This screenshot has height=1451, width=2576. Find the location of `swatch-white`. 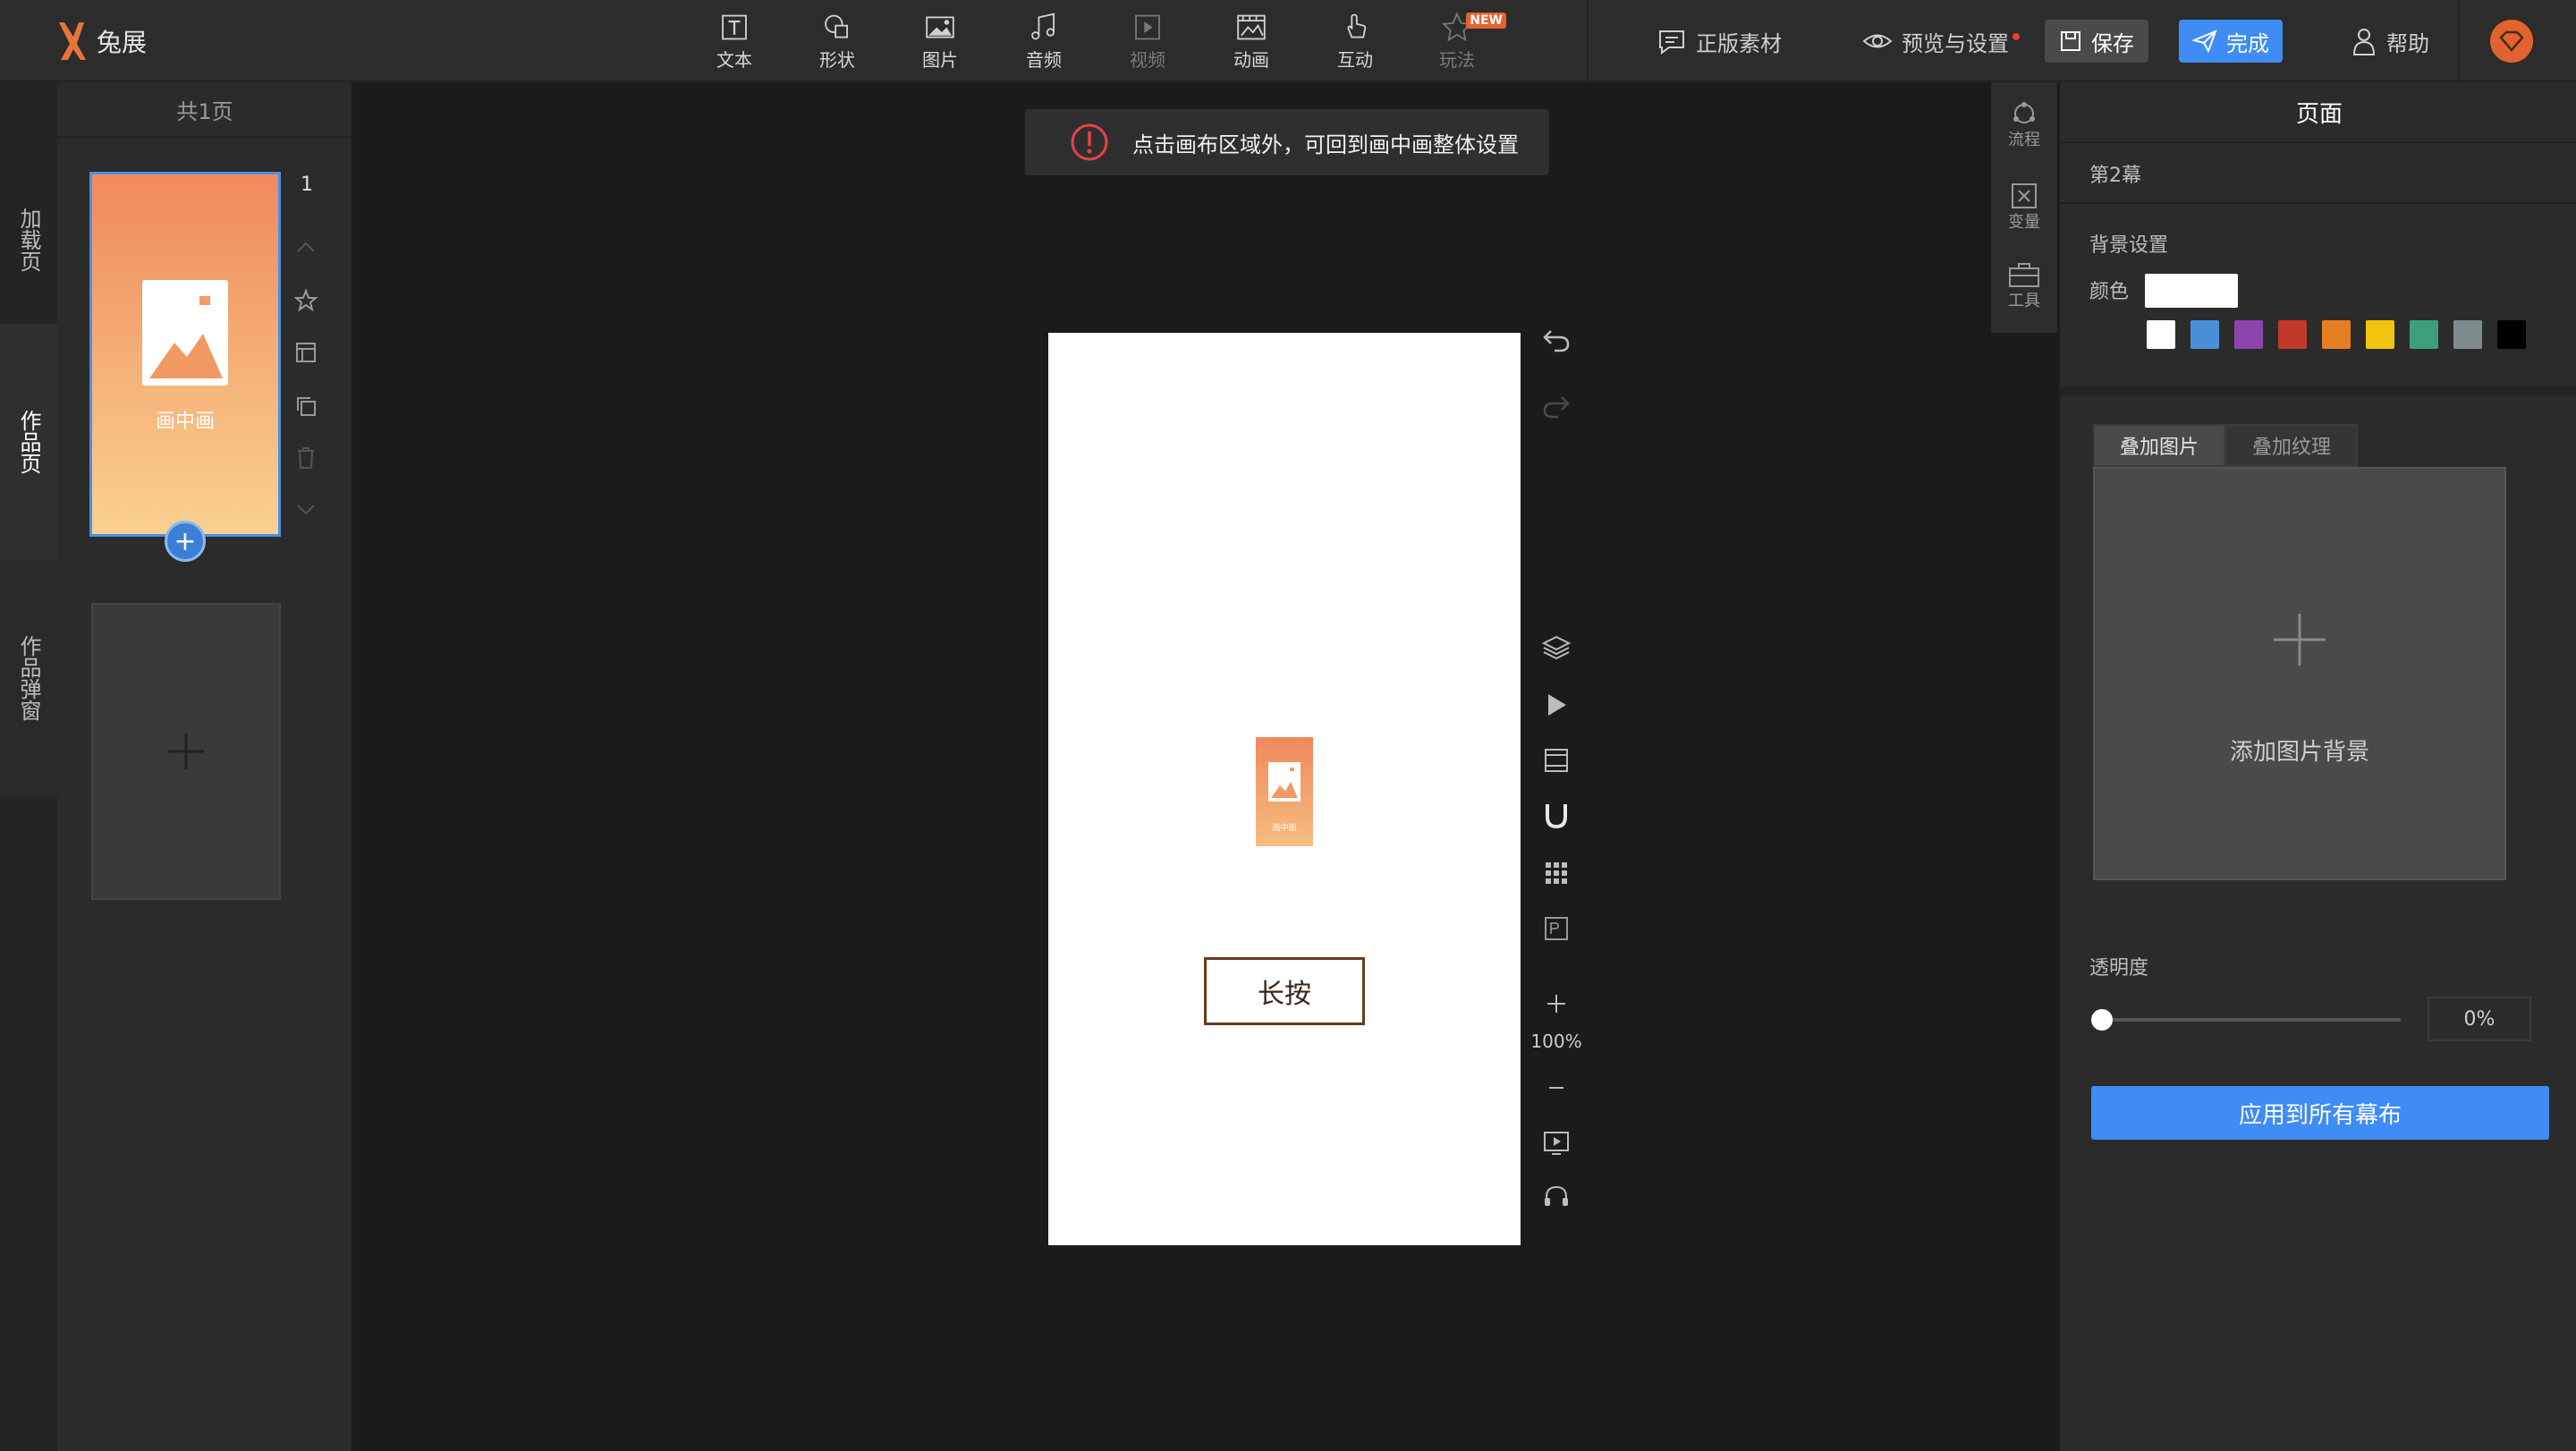

swatch-white is located at coordinates (2161, 334).